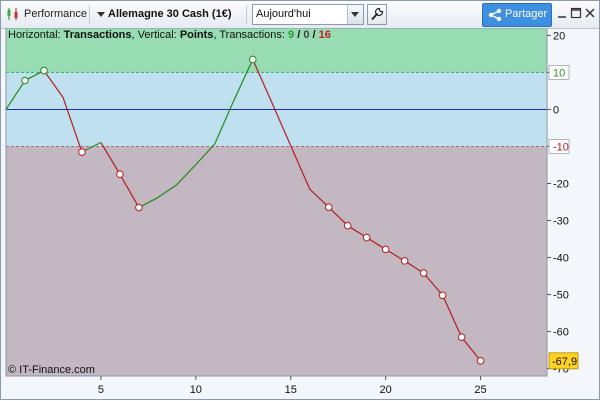 This screenshot has width=600, height=401. I want to click on vertical-label: , Vertical:, so click(154, 35).